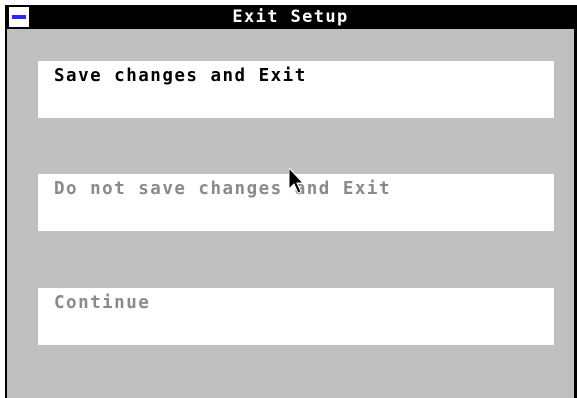  Describe the element at coordinates (296, 181) in the screenshot. I see `mouse-pointer-icon` at that location.